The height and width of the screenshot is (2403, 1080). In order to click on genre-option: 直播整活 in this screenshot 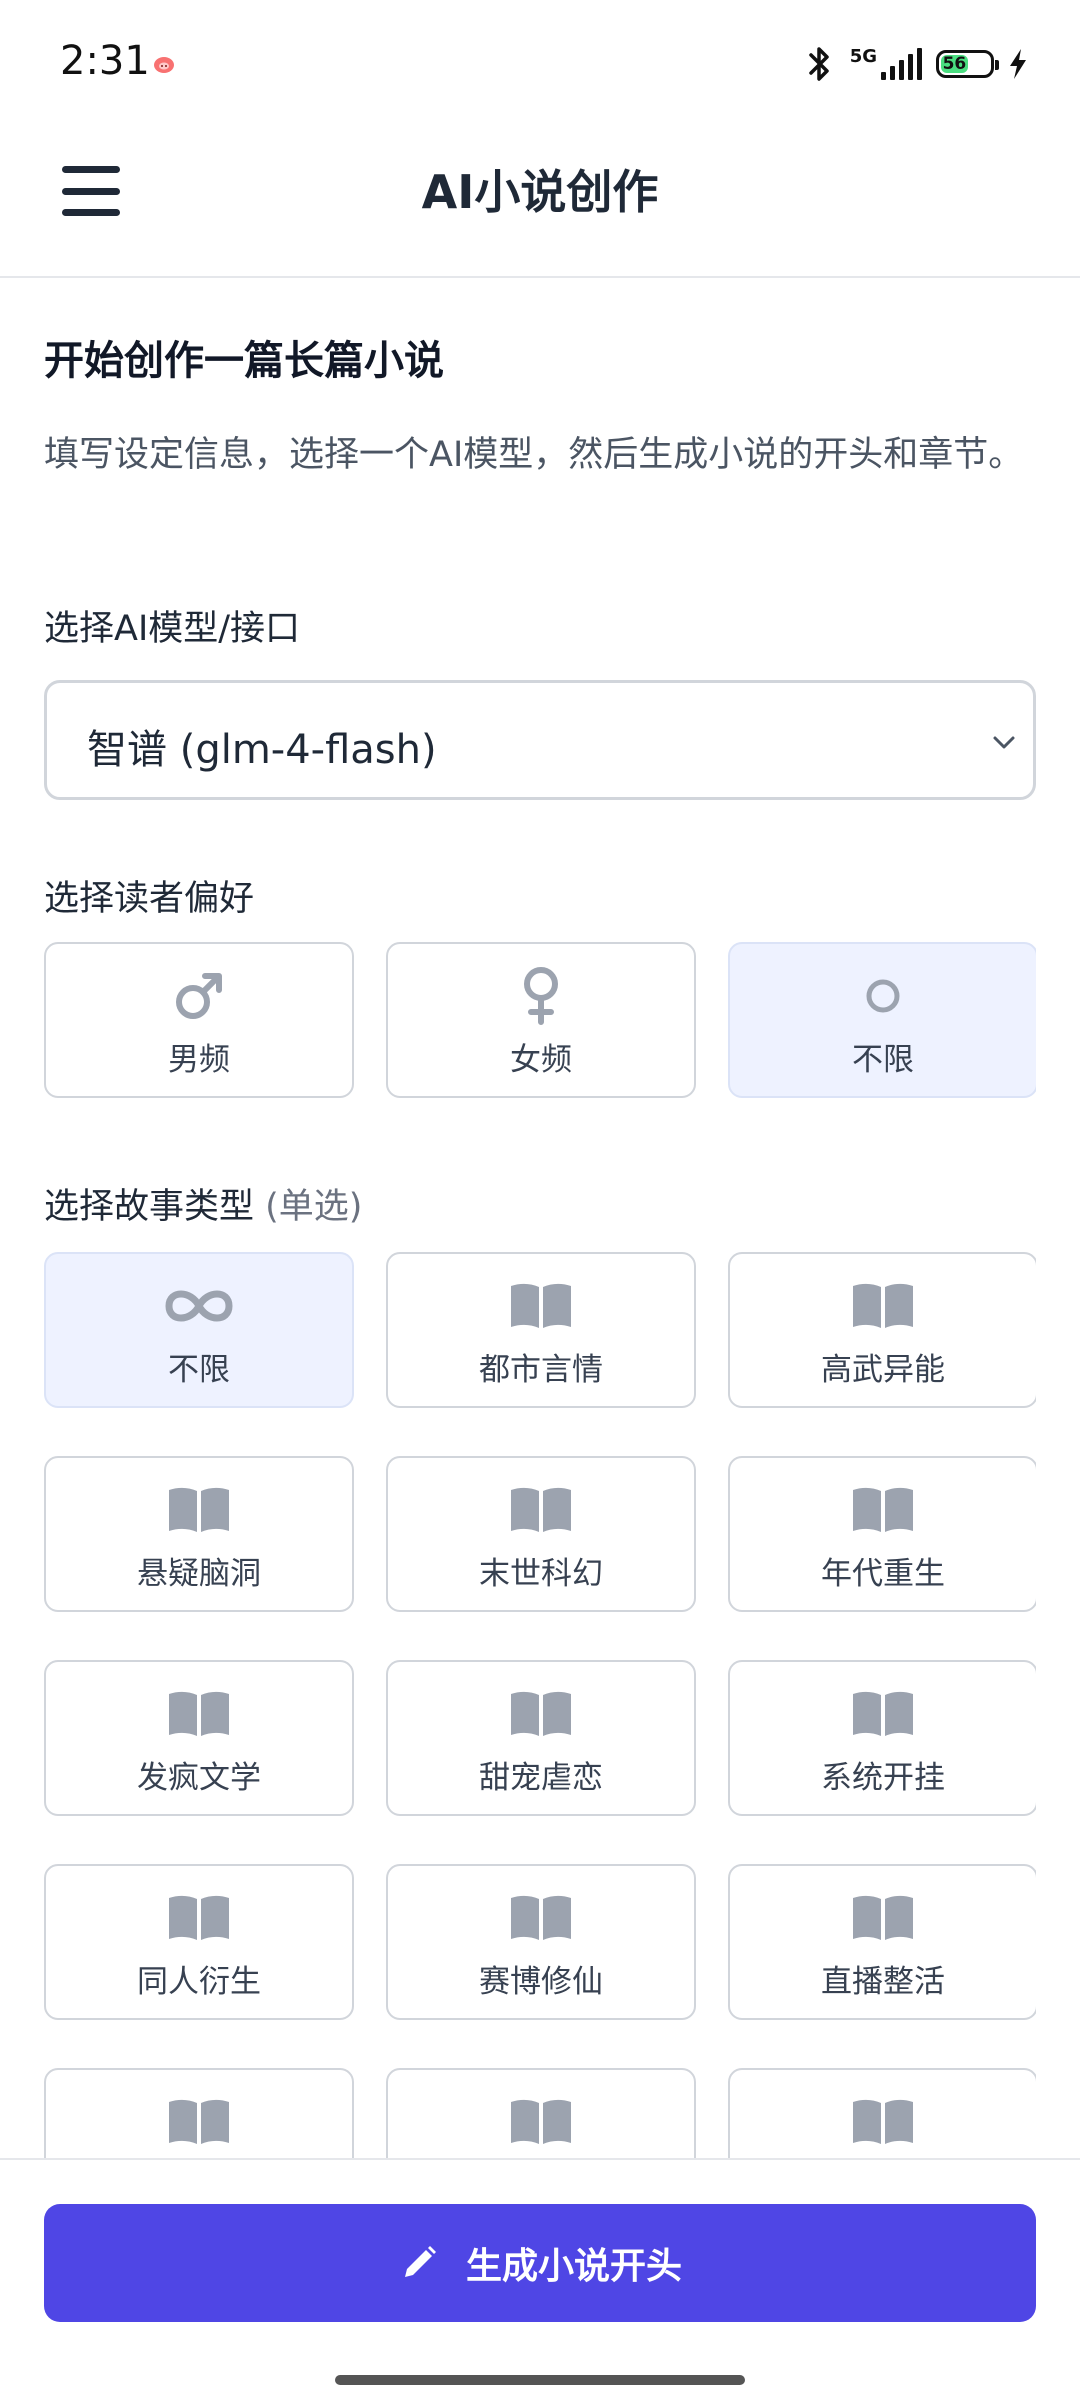, I will do `click(882, 1942)`.